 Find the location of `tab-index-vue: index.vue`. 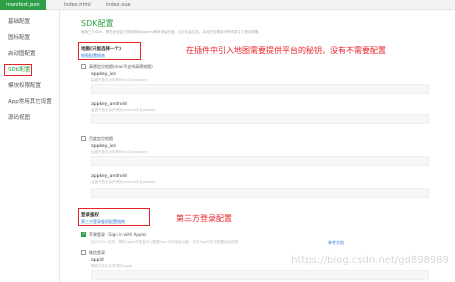

tab-index-vue: index.vue is located at coordinates (118, 5).